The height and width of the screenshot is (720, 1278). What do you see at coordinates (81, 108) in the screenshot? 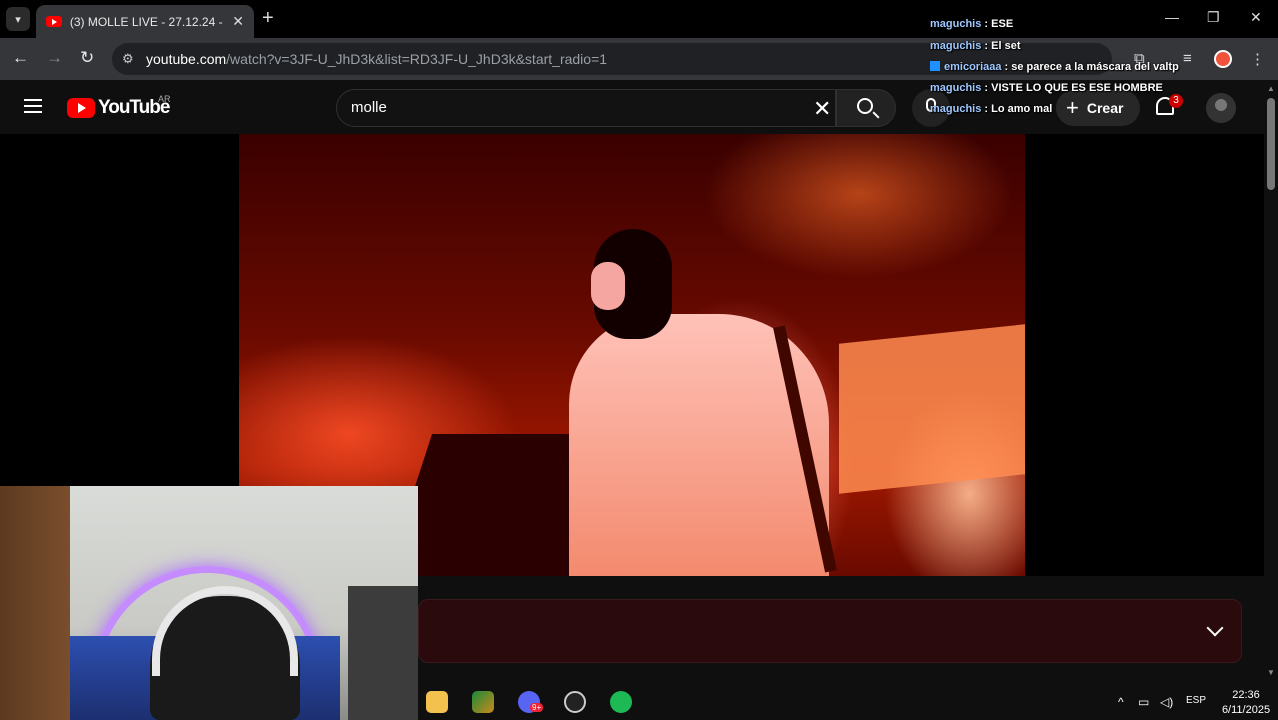
I see `youtube-play-icon` at bounding box center [81, 108].